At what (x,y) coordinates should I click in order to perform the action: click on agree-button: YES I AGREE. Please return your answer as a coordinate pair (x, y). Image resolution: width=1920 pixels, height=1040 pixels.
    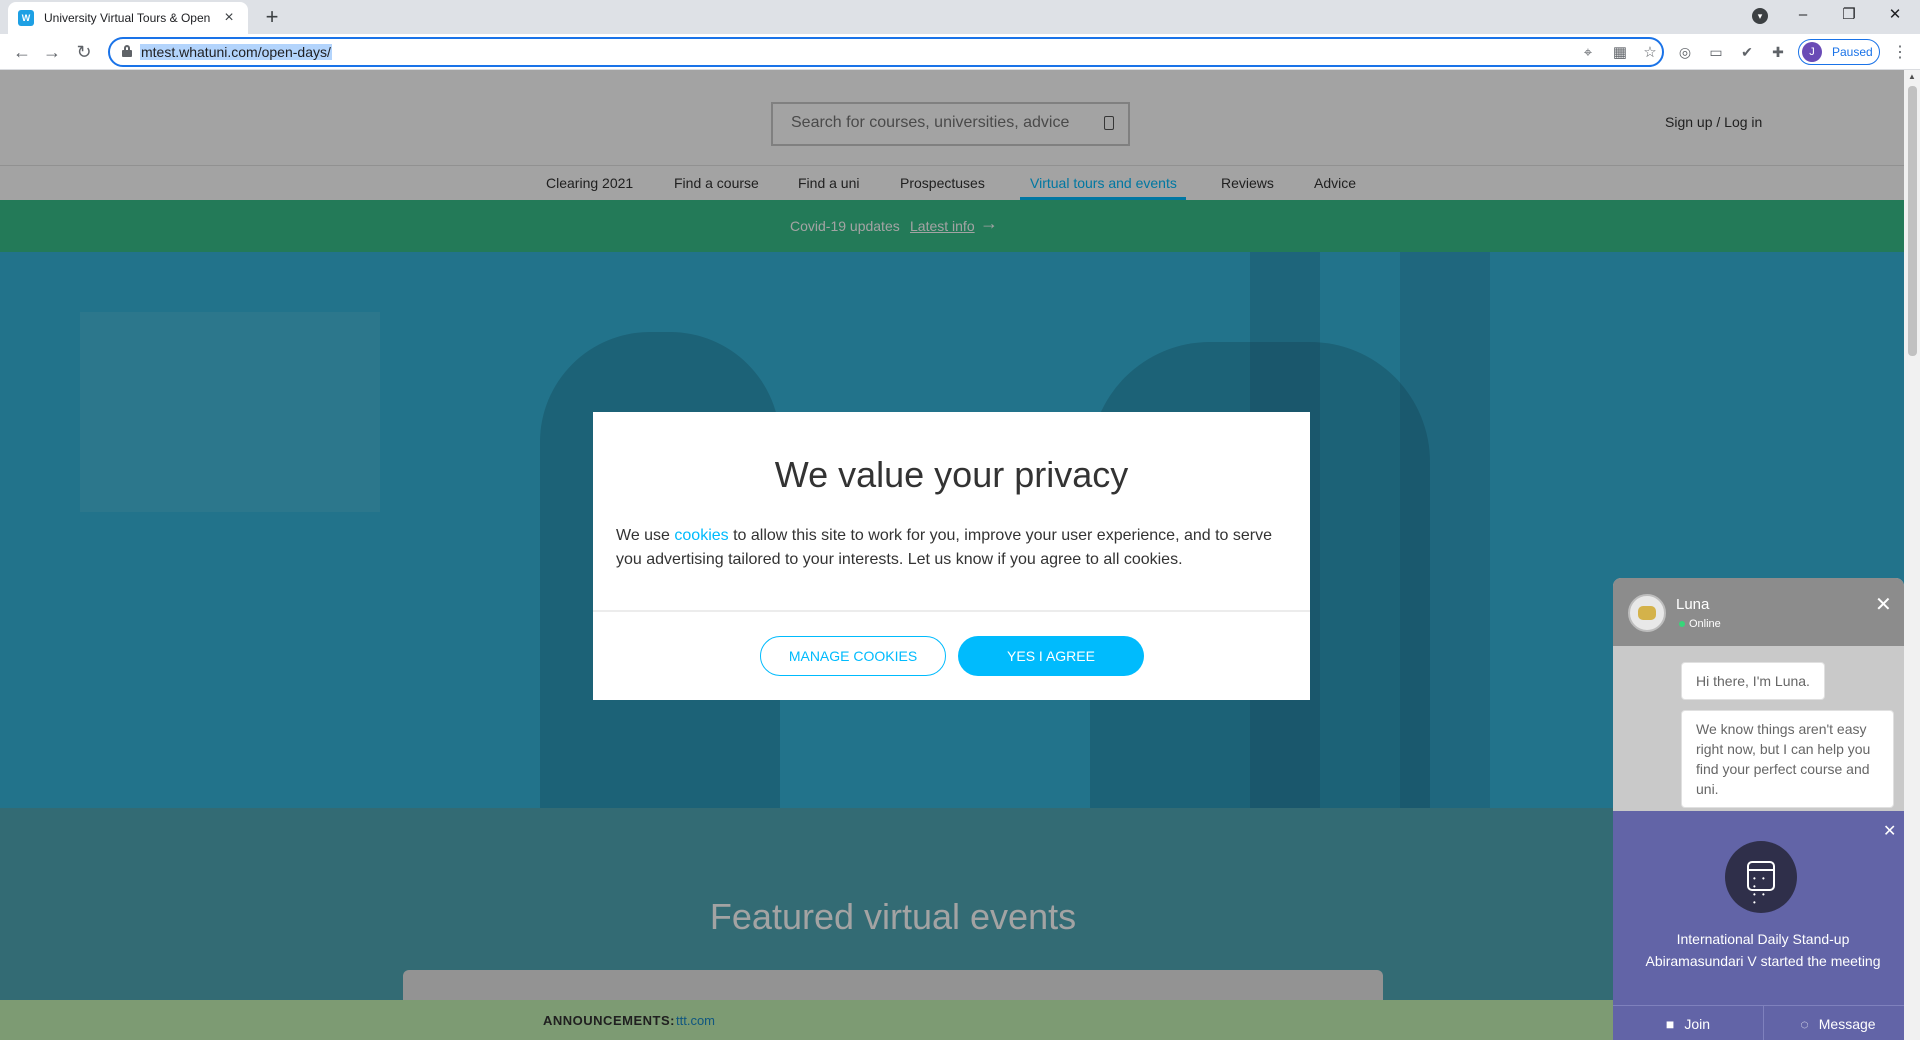
    Looking at the image, I should click on (1051, 656).